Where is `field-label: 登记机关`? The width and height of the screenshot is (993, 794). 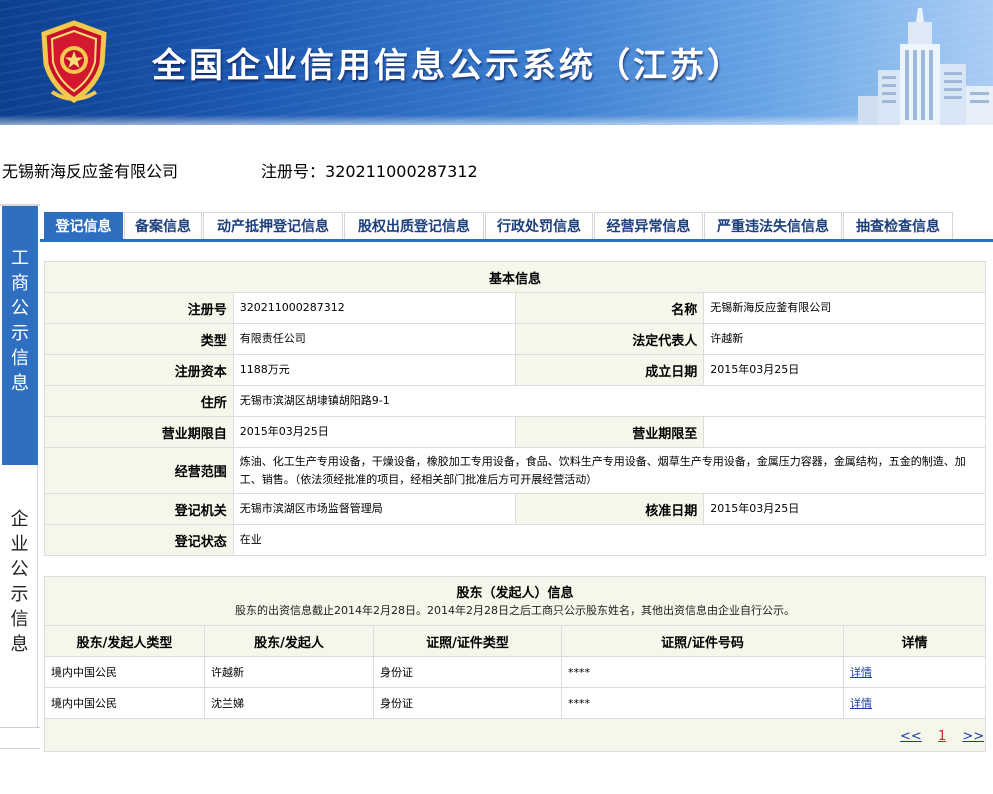
field-label: 登记机关 is located at coordinates (139, 509).